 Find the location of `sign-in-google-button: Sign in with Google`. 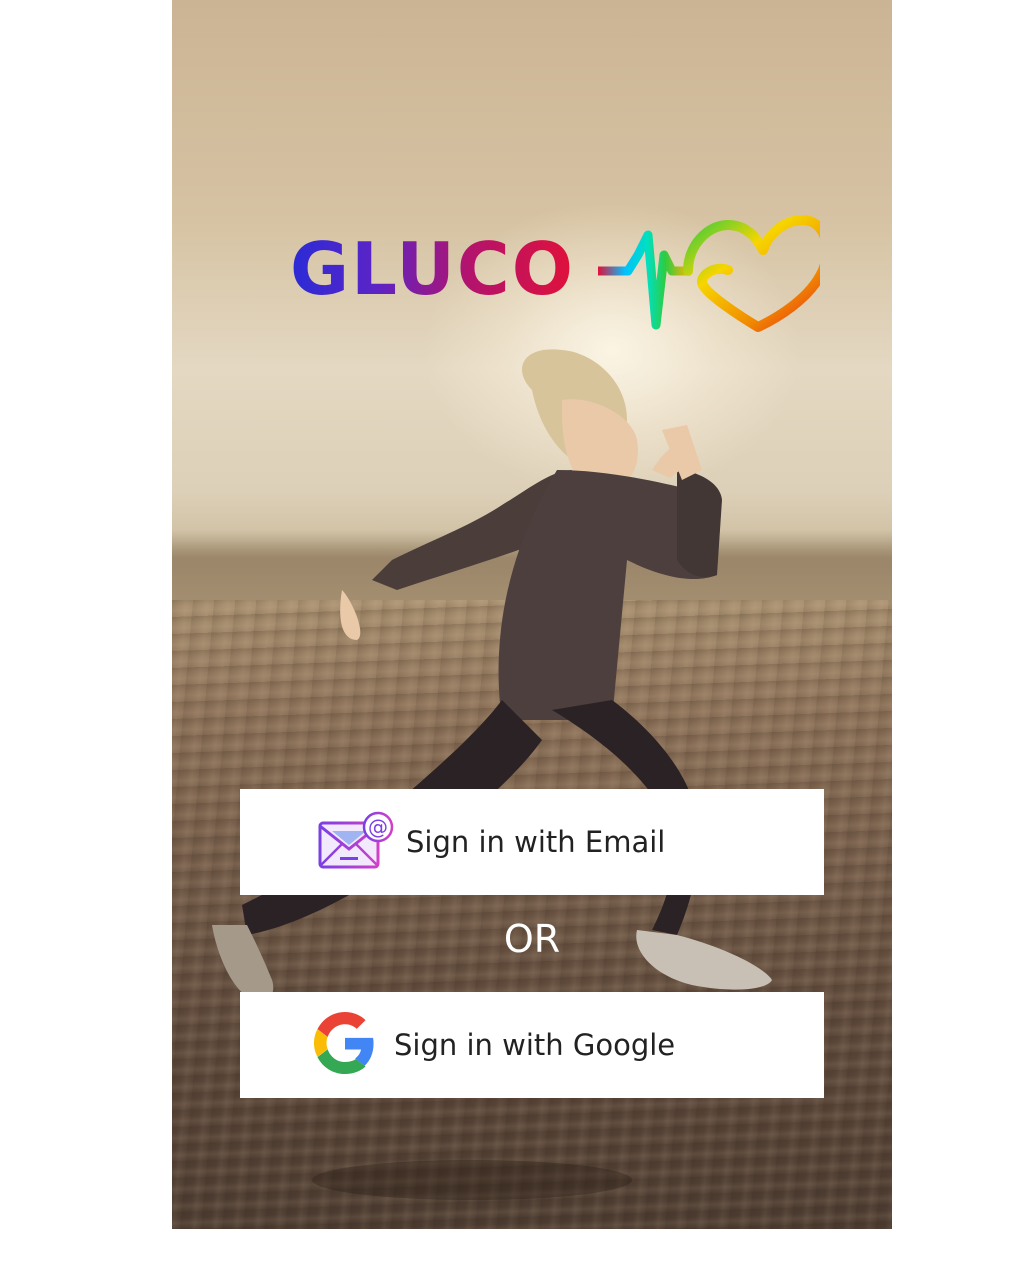

sign-in-google-button: Sign in with Google is located at coordinates (532, 1045).